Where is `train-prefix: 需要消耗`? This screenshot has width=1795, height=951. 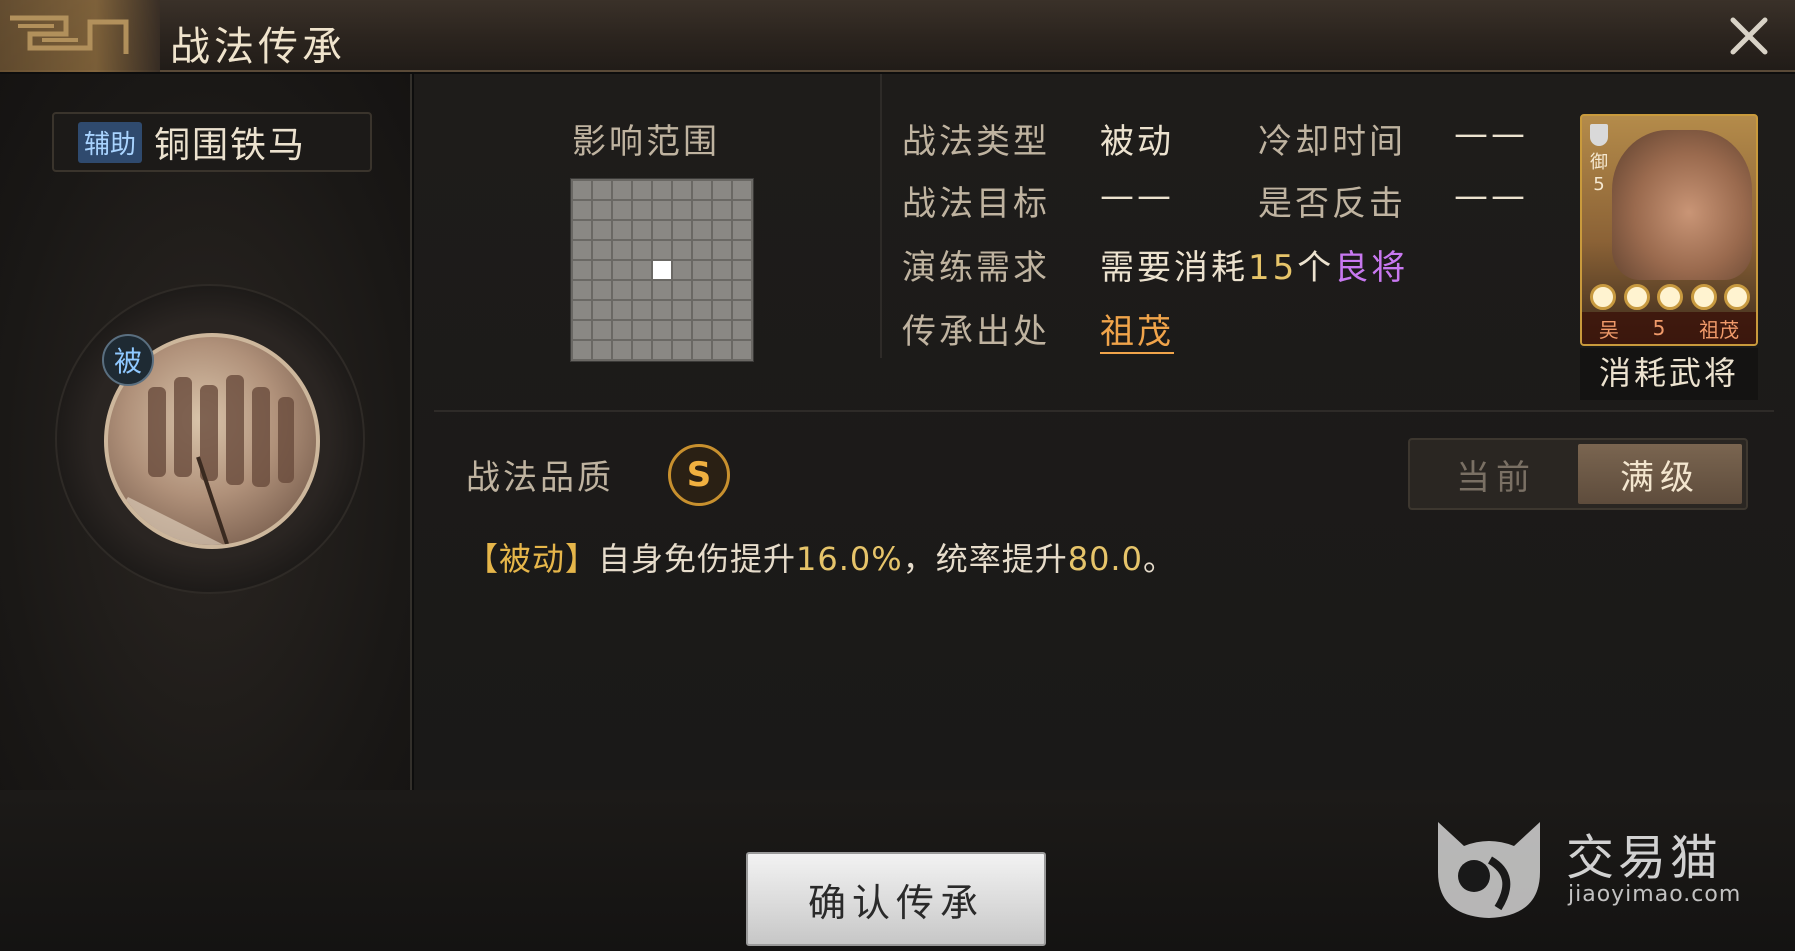
train-prefix: 需要消耗 is located at coordinates (1174, 268).